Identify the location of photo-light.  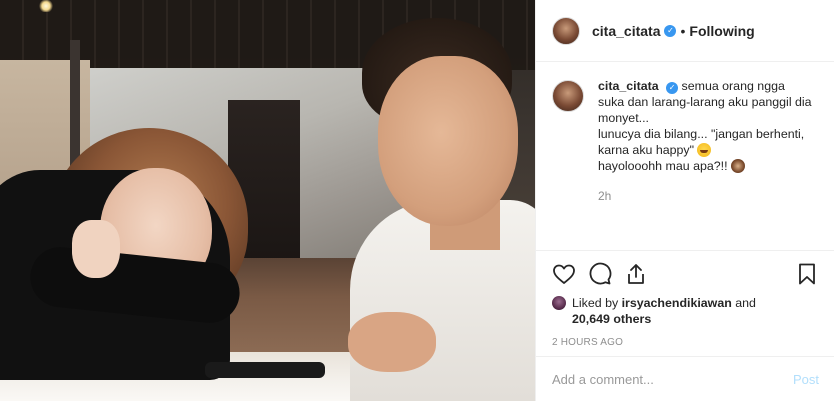
(46, 6).